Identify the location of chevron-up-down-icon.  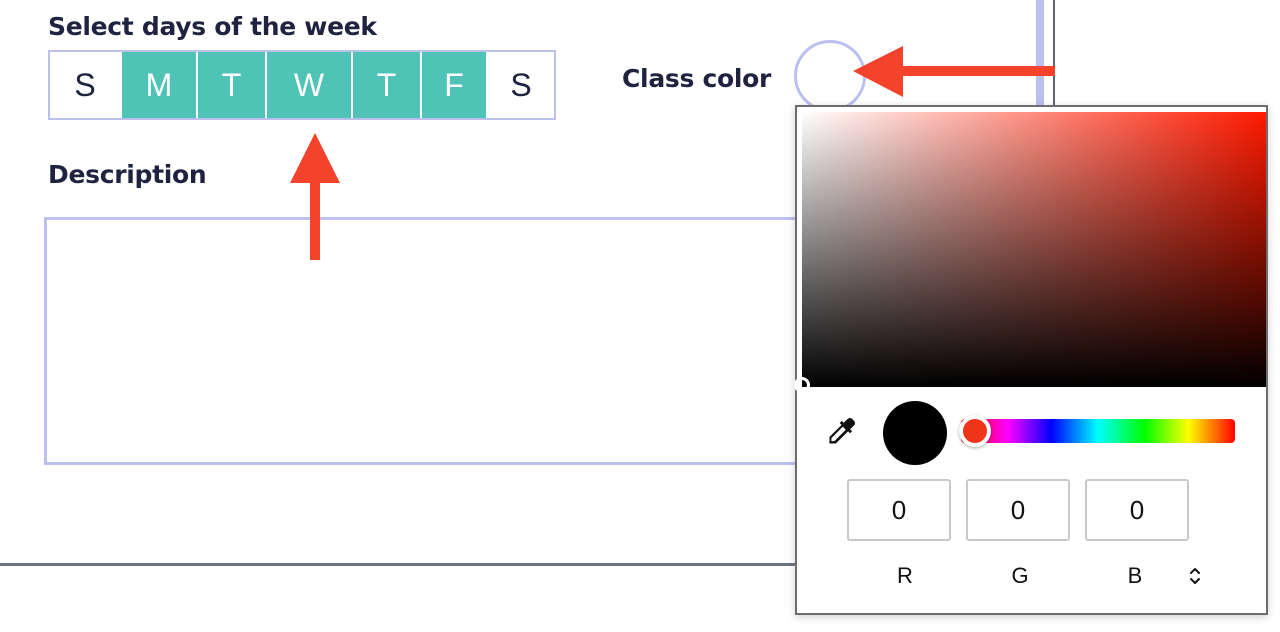
(1195, 576).